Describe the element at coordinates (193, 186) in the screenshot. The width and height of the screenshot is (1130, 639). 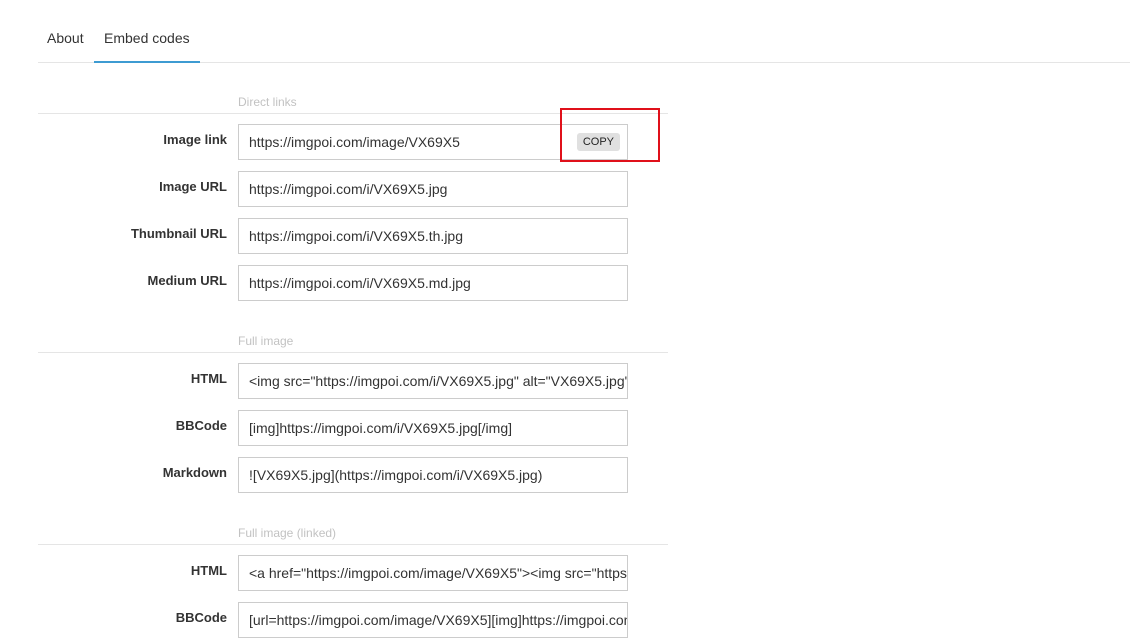
I see `label-image-url: Image URL` at that location.